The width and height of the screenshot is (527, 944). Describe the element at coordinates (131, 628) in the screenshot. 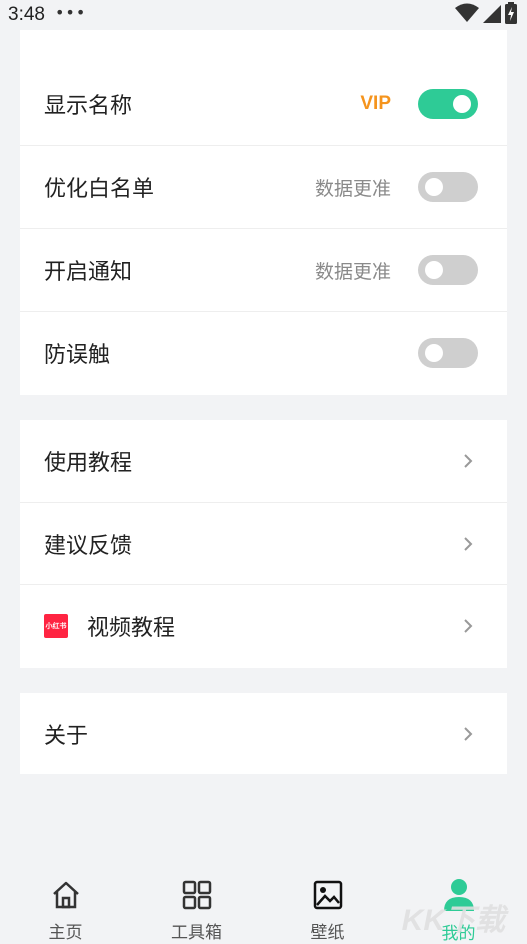

I see `link-label: 视频教程` at that location.